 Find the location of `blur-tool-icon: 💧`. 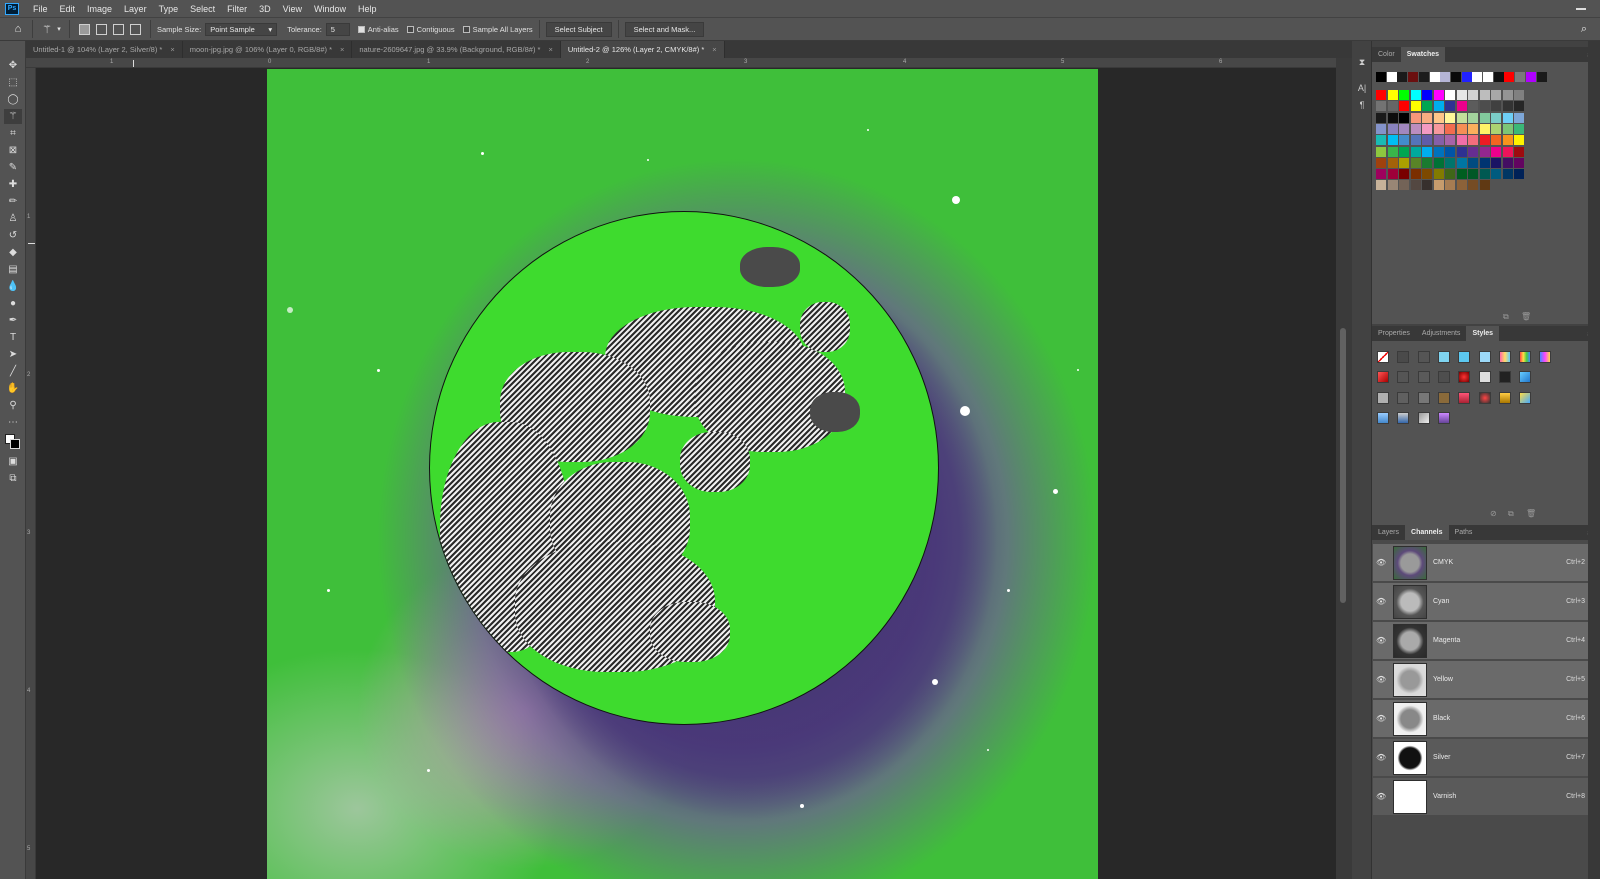

blur-tool-icon: 💧 is located at coordinates (13, 286).